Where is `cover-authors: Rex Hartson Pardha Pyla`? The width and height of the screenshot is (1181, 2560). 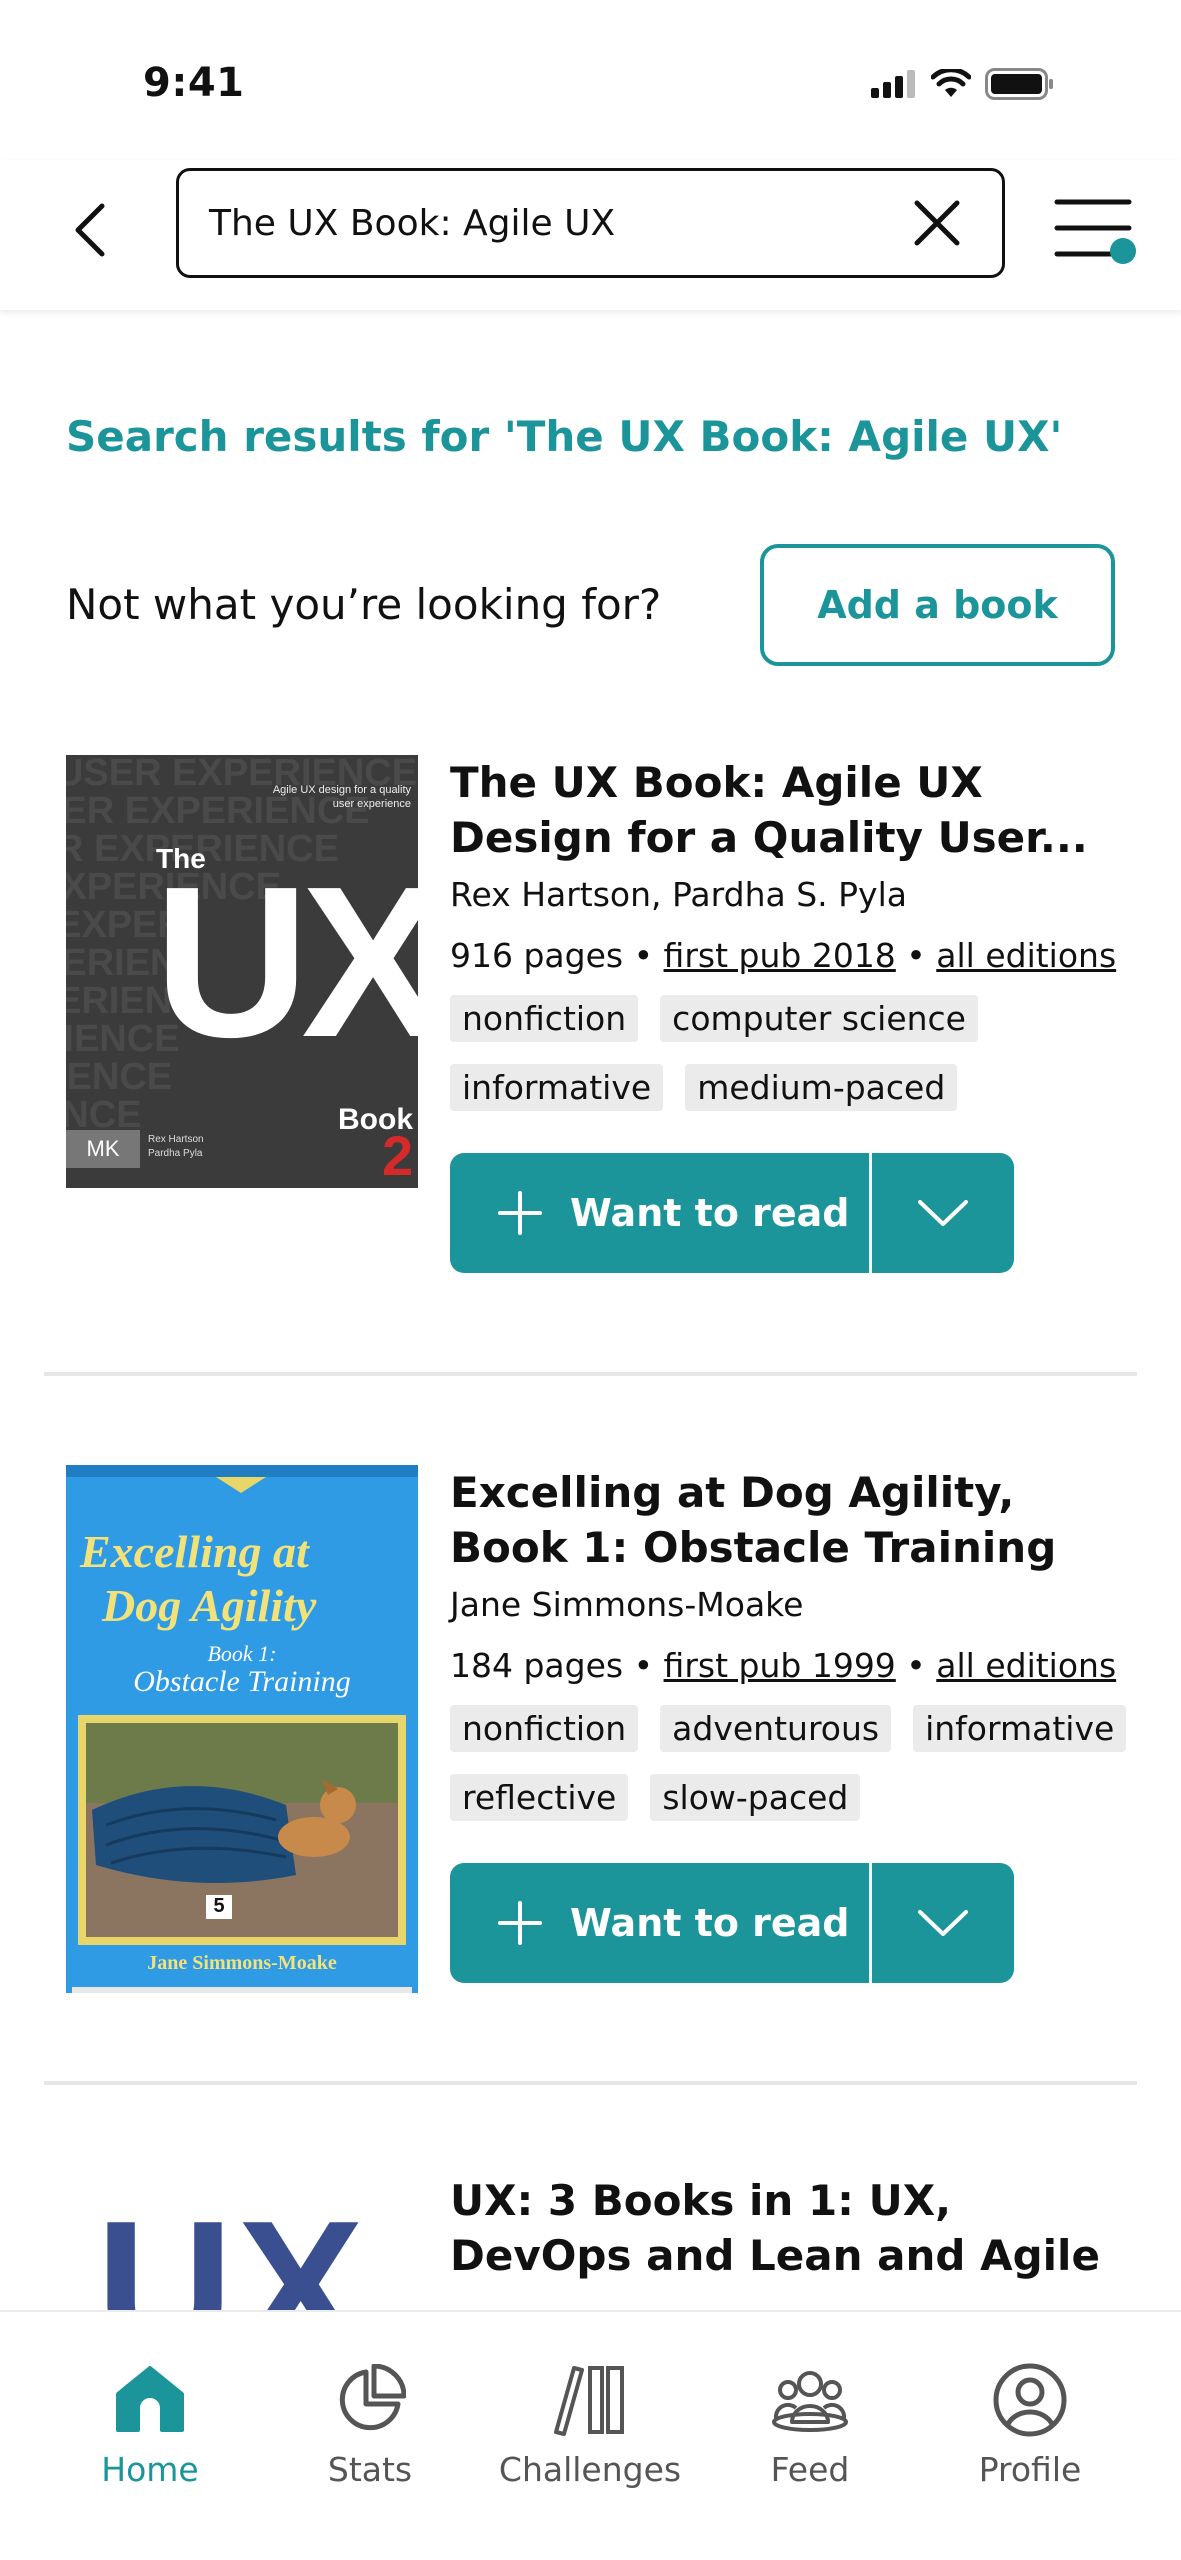
cover-authors: Rex Hartson Pardha Pyla is located at coordinates (176, 1146).